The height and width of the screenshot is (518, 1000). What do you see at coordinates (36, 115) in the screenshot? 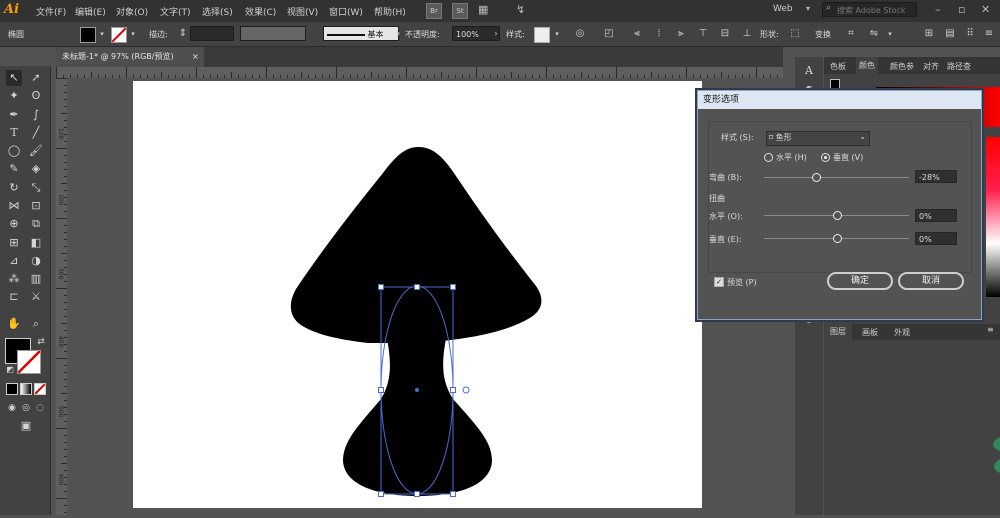
I see `curvature-tool-icon: ∫` at bounding box center [36, 115].